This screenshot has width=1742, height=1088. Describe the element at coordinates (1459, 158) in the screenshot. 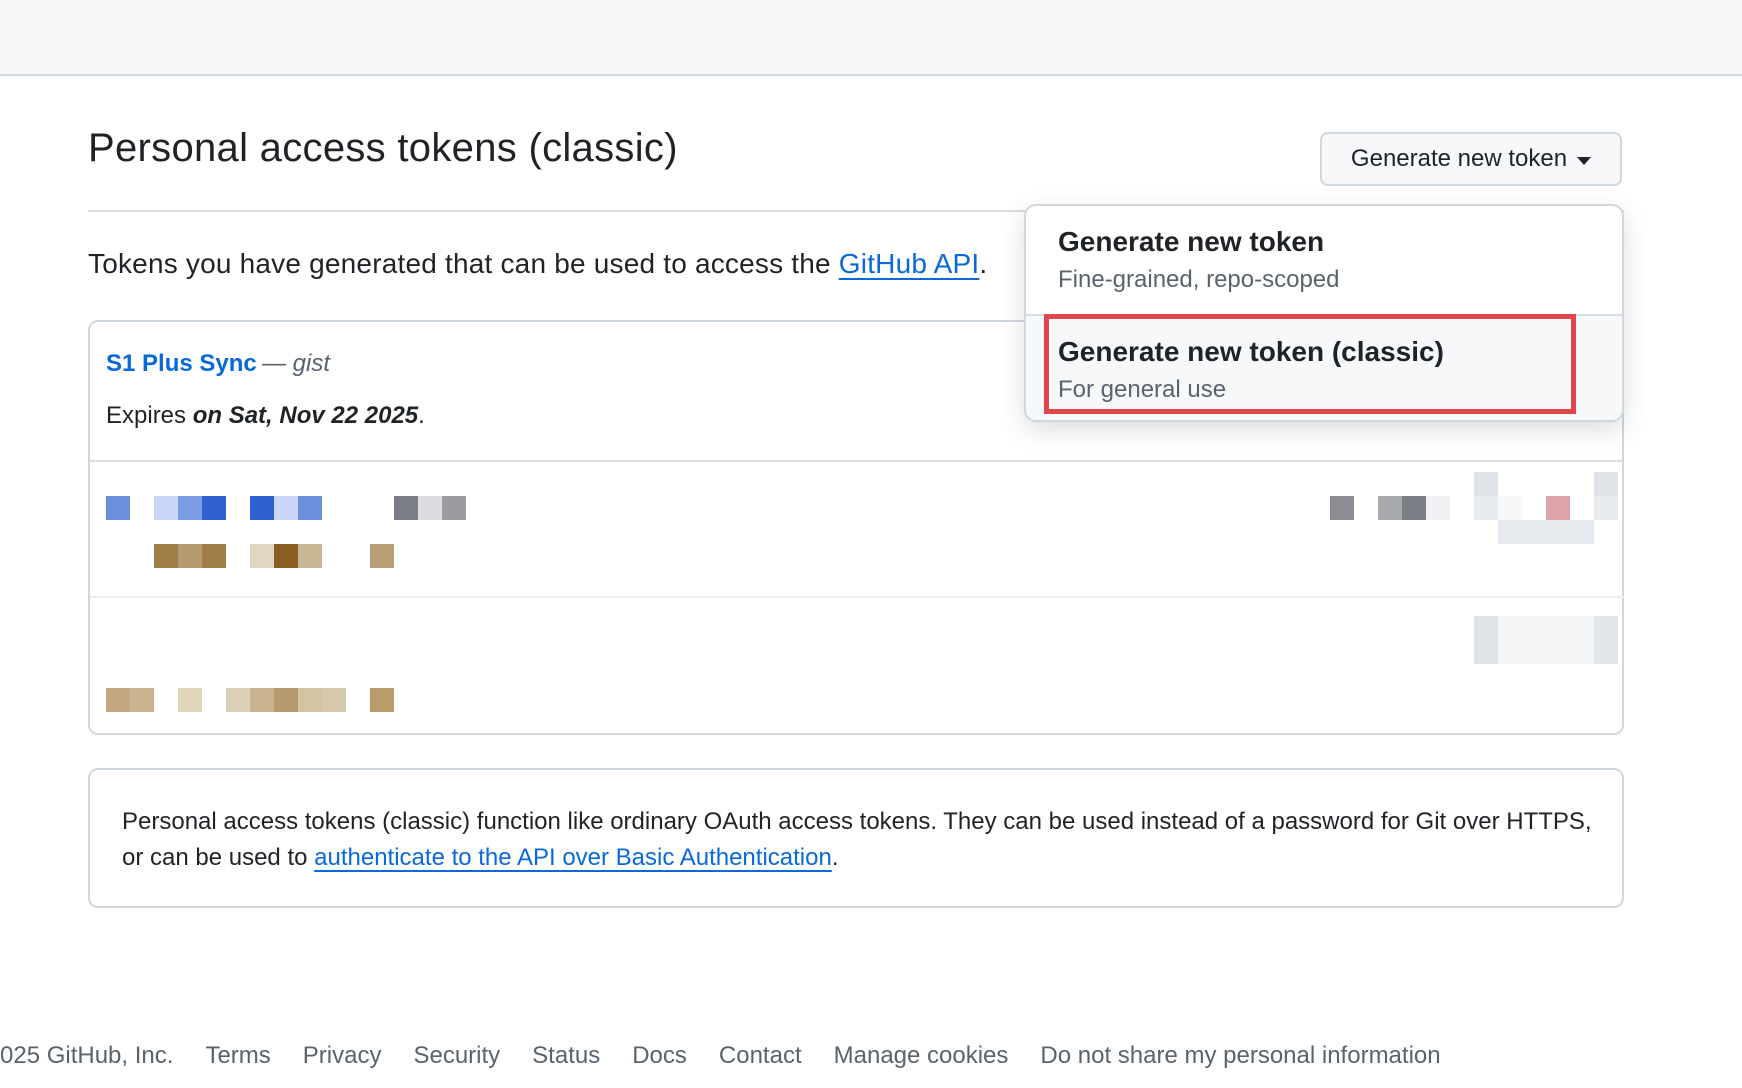

I see `generate-button-label: Generate new token` at that location.